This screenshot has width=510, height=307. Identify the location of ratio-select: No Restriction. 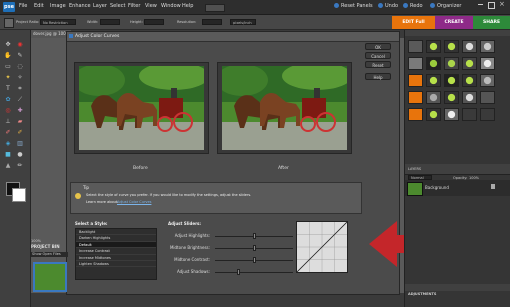
(58, 22).